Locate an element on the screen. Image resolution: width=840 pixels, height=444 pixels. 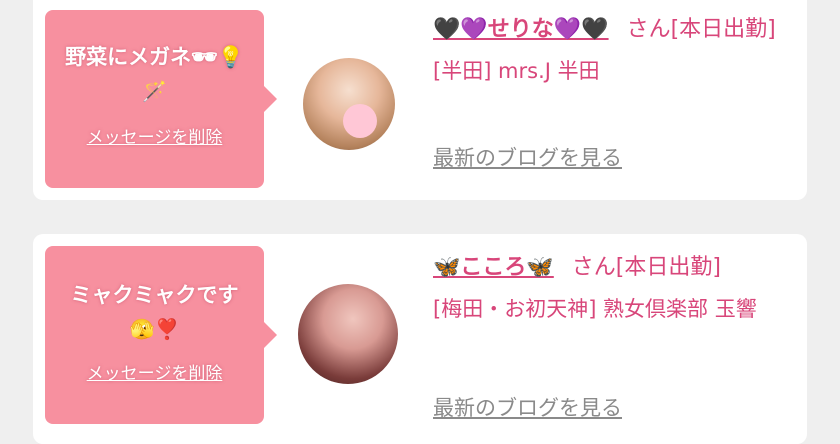
message-bubble: 野菜にメガネ🕶💡 🪄 メッセージを削除 is located at coordinates (161, 99).